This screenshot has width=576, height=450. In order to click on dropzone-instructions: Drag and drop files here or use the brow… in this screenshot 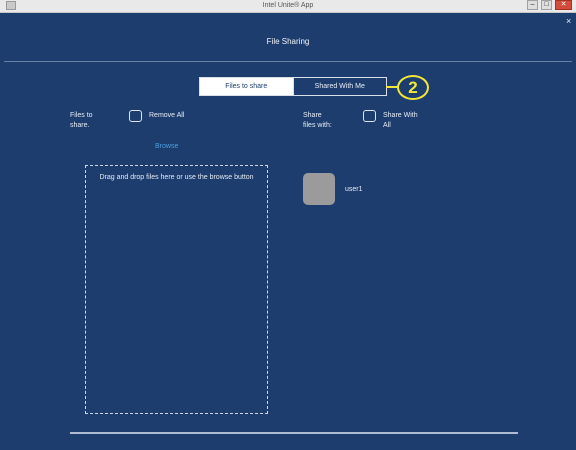, I will do `click(176, 177)`.